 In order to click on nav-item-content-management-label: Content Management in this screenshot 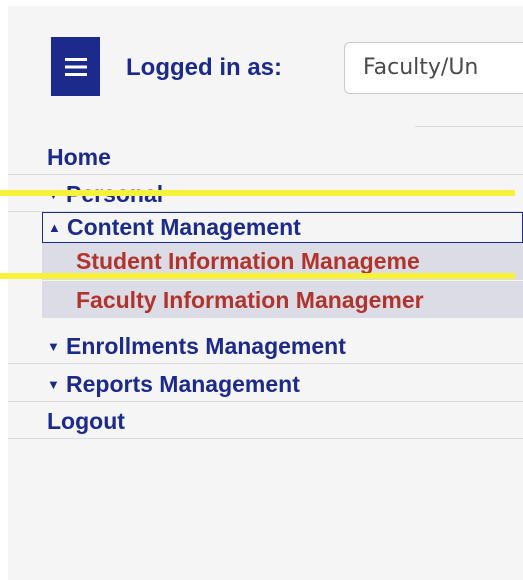, I will do `click(184, 227)`.